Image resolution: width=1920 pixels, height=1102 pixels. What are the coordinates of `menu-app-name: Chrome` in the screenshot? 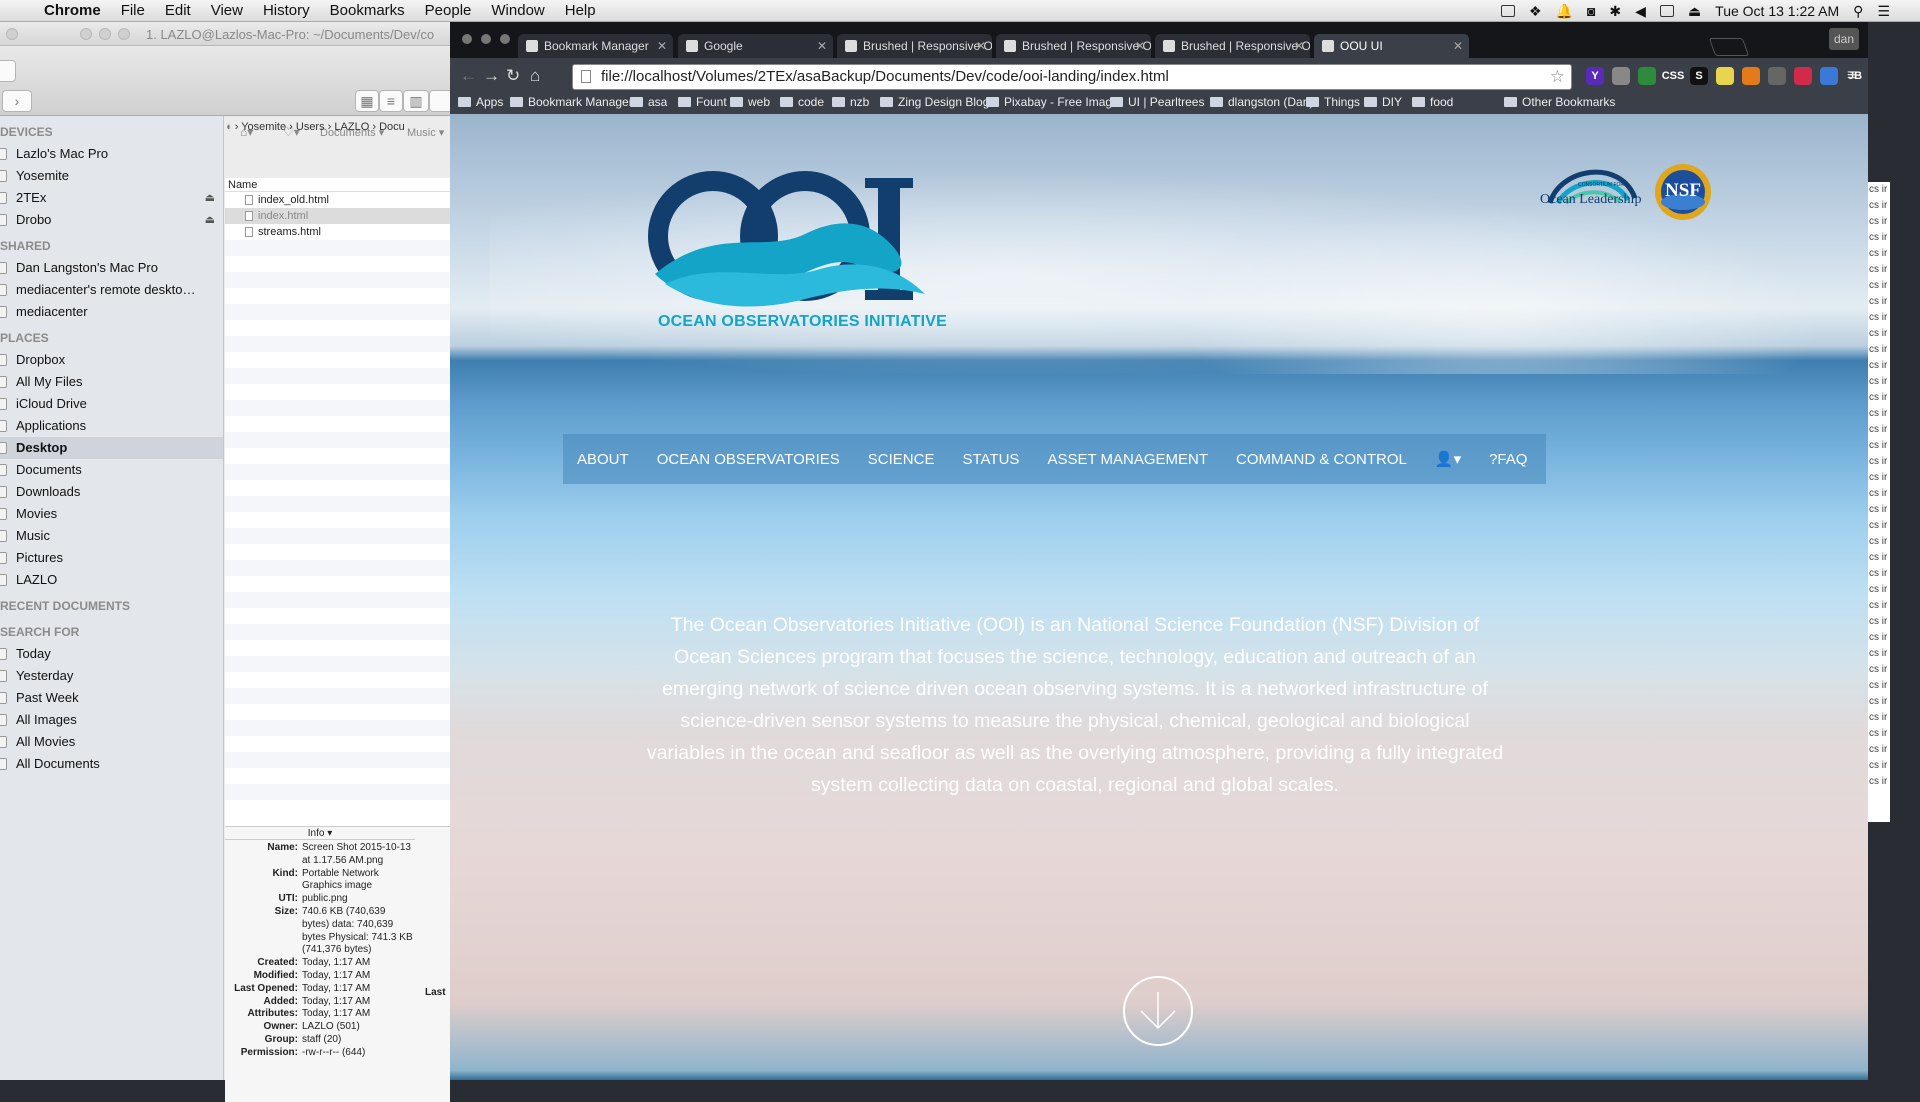 It's located at (72, 10).